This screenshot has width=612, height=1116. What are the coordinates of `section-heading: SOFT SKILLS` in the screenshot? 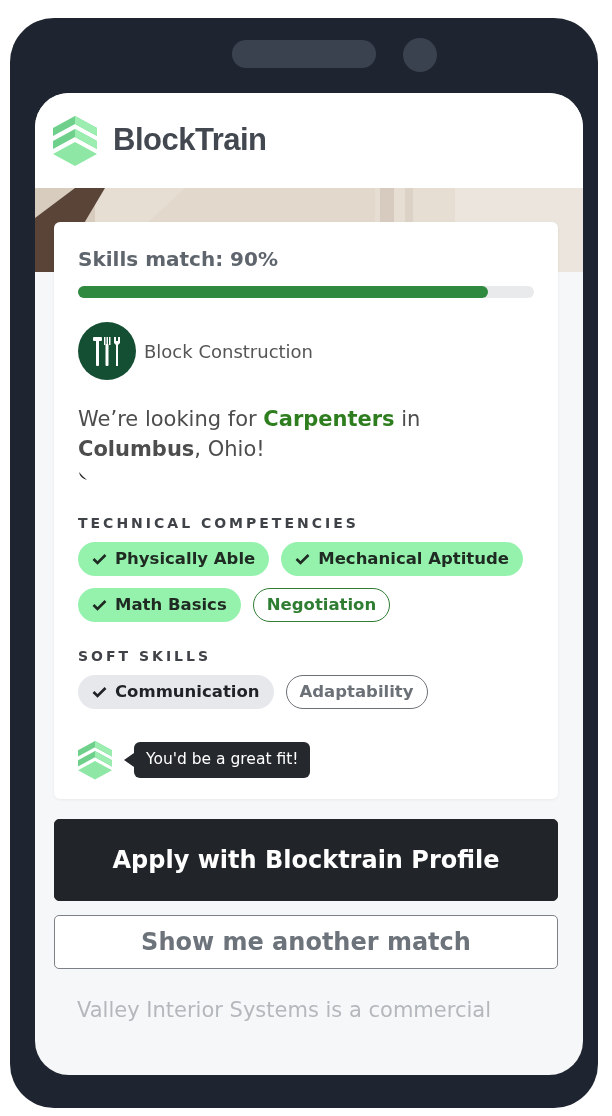 It's located at (145, 656).